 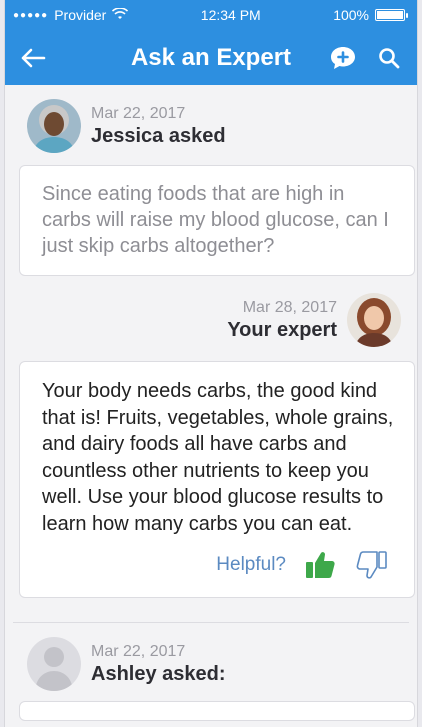 I want to click on nav-bar: Ask an Expert, so click(x=211, y=57).